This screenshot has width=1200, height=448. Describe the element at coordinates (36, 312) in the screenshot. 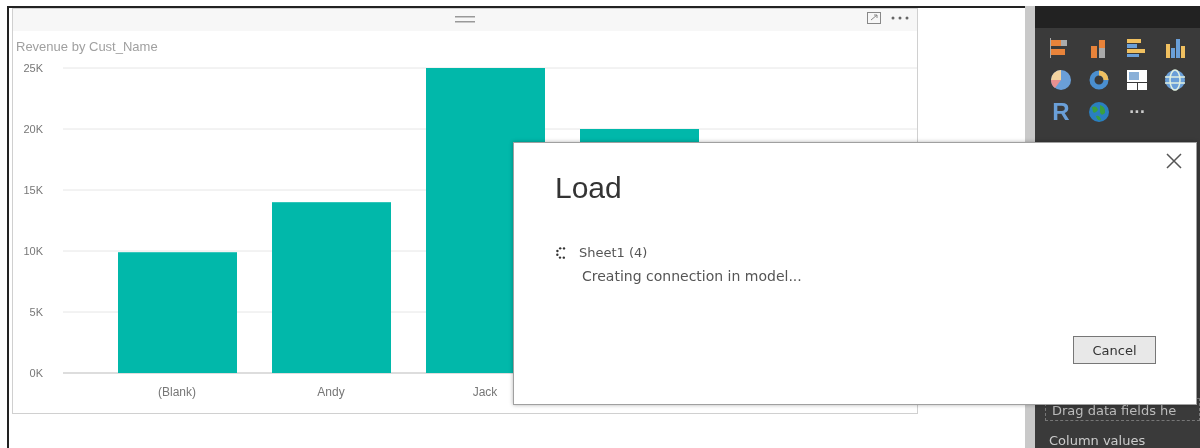

I see `y-axis-label: 5K` at that location.